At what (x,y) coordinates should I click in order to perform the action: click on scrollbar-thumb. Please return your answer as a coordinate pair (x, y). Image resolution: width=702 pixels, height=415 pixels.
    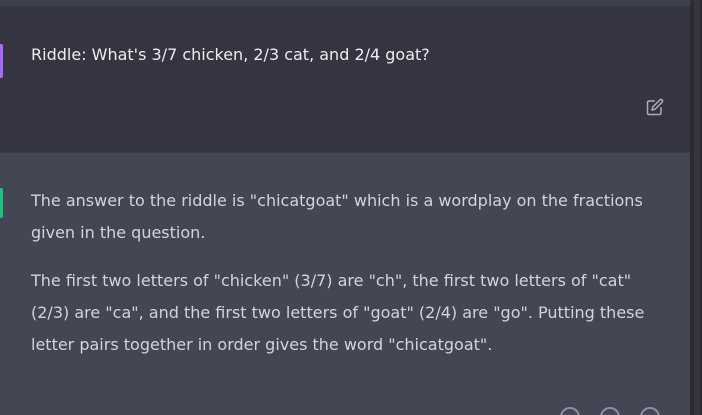
    Looking at the image, I should click on (697, 207).